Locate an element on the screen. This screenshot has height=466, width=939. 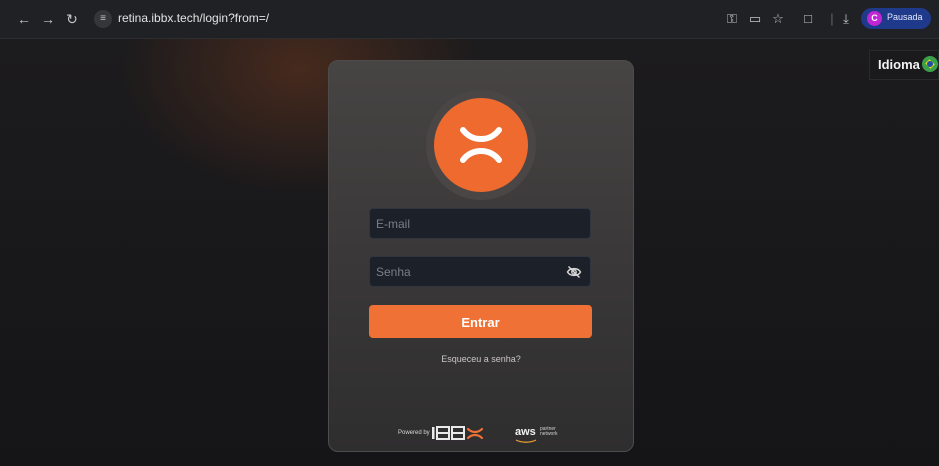
forward-icon: → is located at coordinates (48, 19).